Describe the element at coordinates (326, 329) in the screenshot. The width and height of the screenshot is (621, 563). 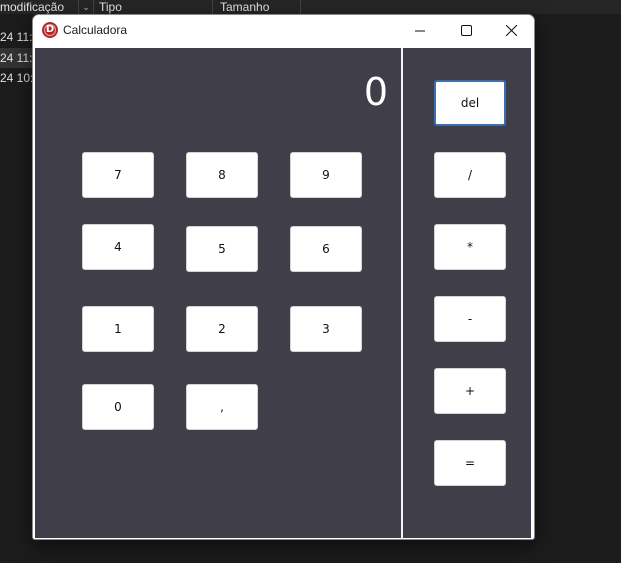
I see `digit-3-button: 3` at that location.